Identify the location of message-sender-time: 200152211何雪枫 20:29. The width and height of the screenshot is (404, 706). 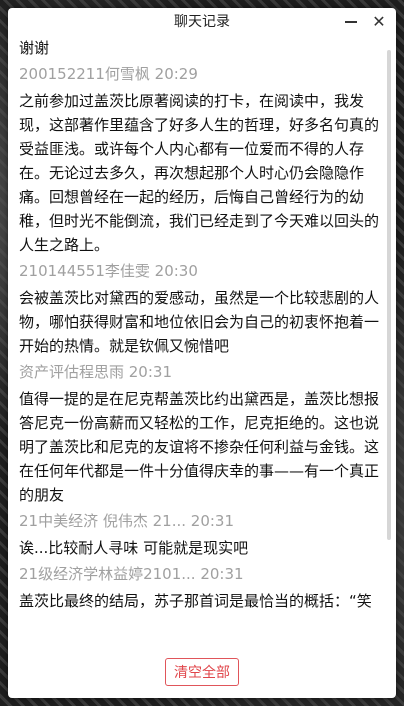
(108, 74).